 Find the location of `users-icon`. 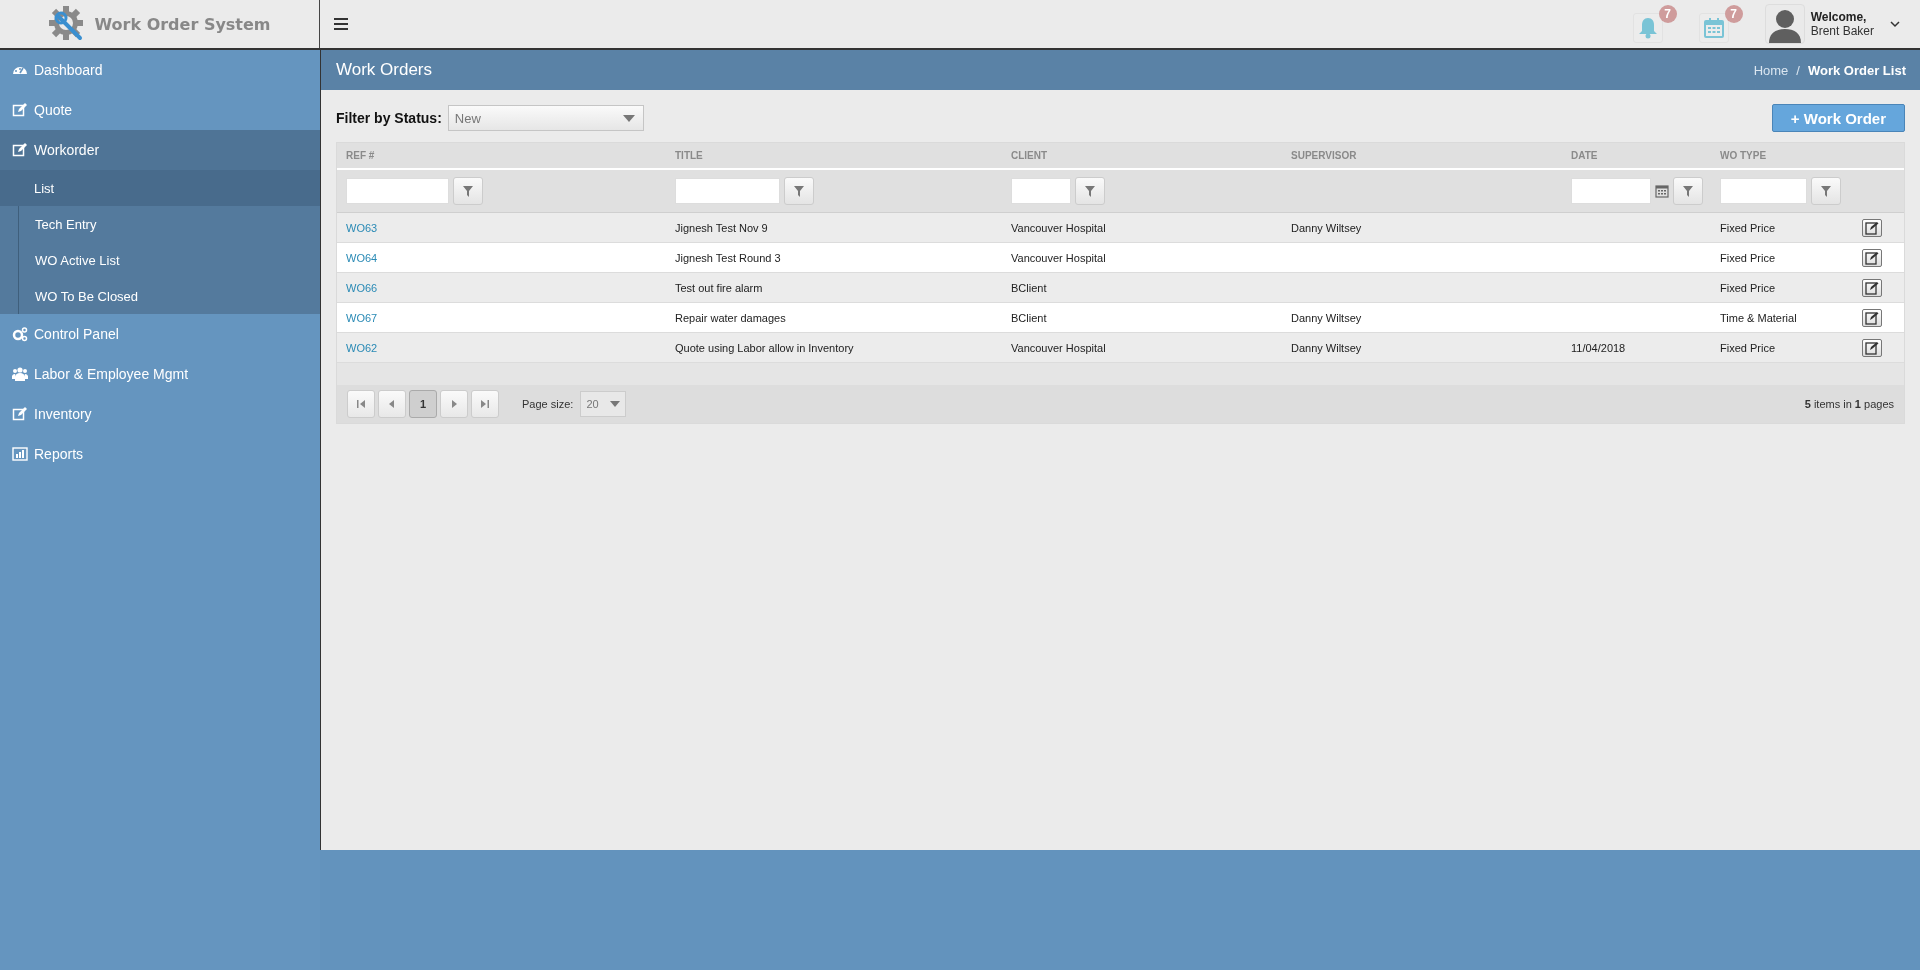

users-icon is located at coordinates (20, 374).